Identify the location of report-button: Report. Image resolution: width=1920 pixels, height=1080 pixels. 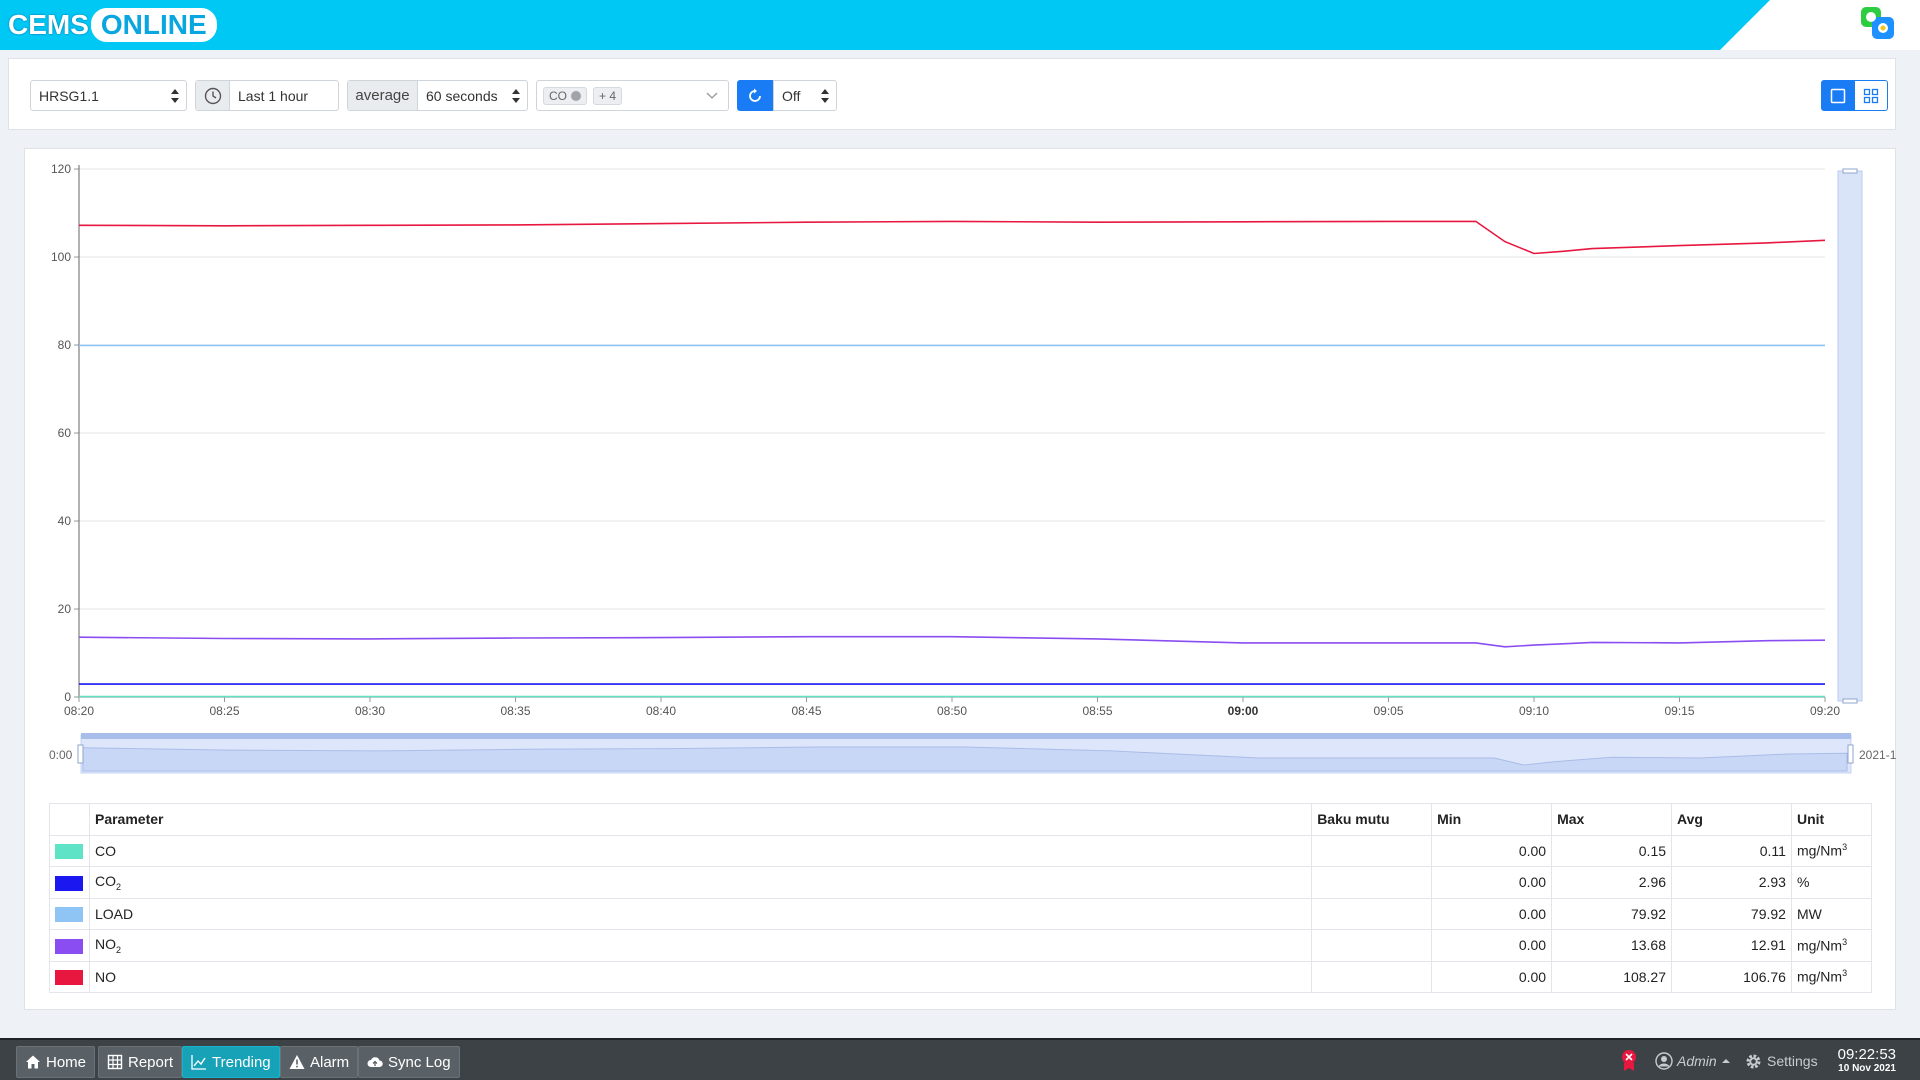
(140, 1062).